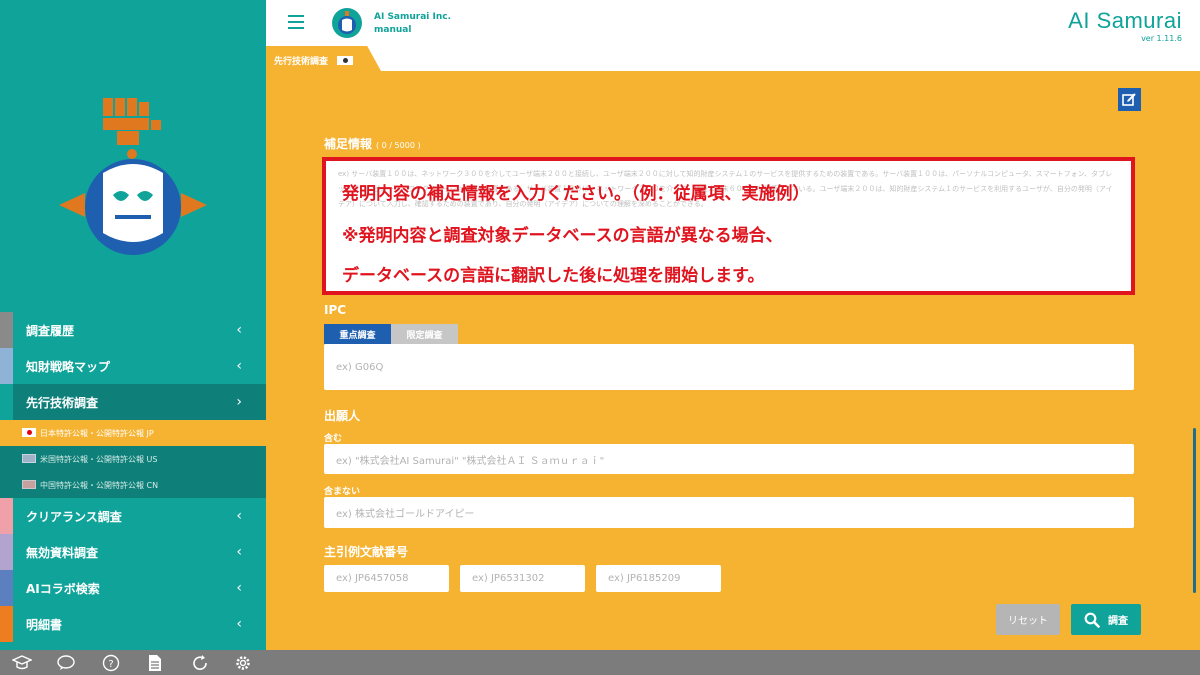 This screenshot has height=675, width=1200. Describe the element at coordinates (342, 416) in the screenshot. I see `applicant-label: 出願人` at that location.